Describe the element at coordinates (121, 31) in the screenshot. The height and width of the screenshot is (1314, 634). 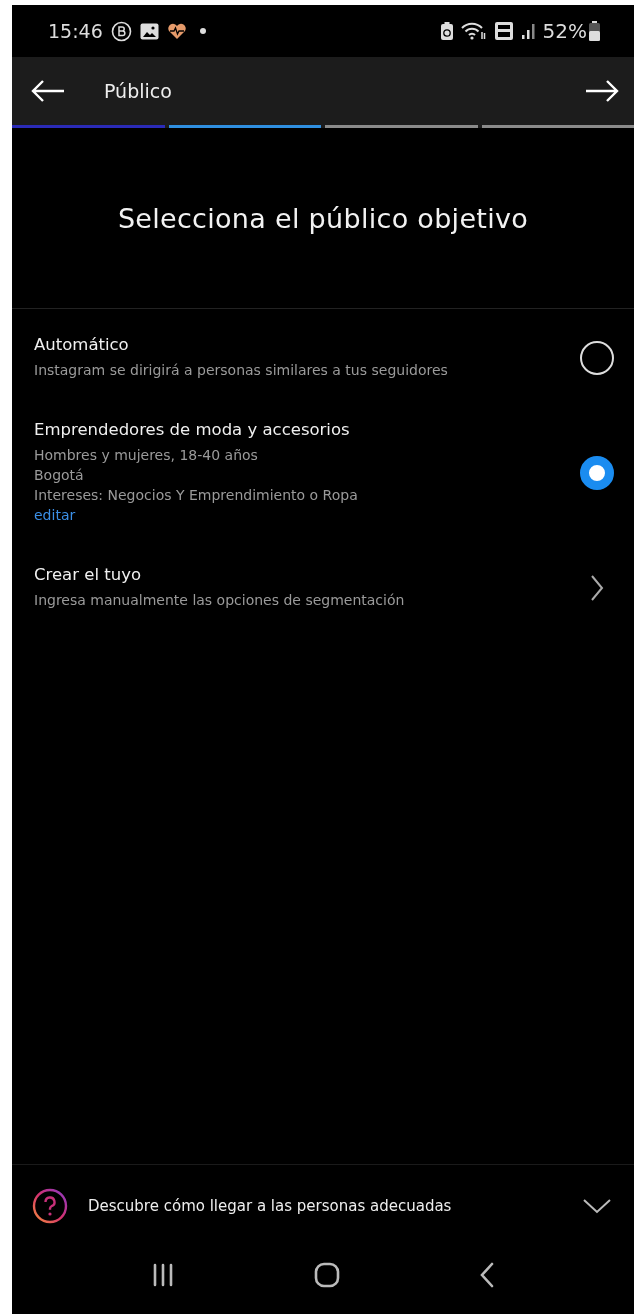
I see `b-circle-icon` at that location.